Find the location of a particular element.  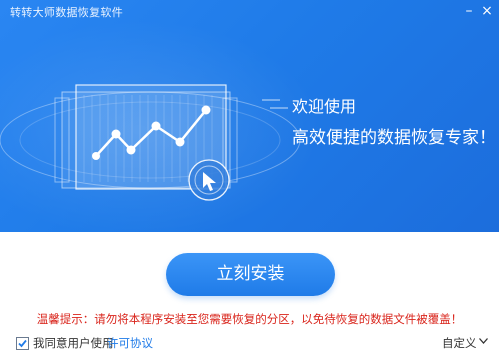

install-warning: 温馨提示：请勿将本程序安装至您需要恢复的分区，以免待恢复的数据文件被覆盖！ is located at coordinates (249, 319).